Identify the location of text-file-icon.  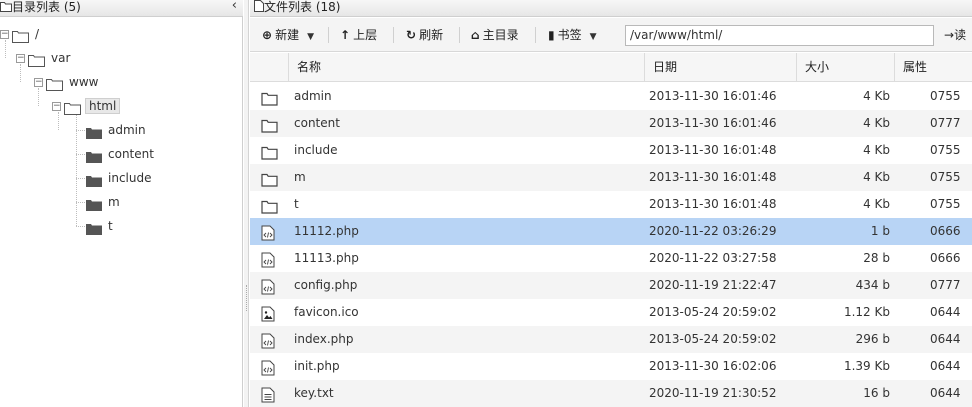
(268, 396).